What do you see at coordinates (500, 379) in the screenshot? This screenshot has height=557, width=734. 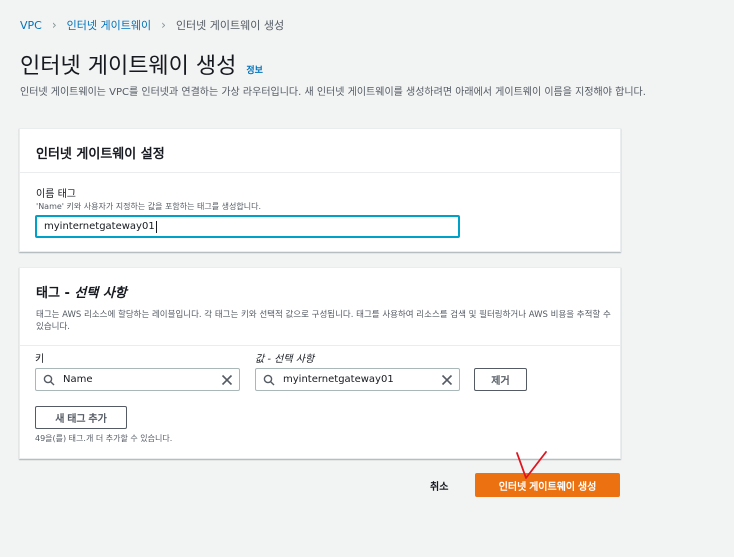 I see `remove-tag-button: 제거` at bounding box center [500, 379].